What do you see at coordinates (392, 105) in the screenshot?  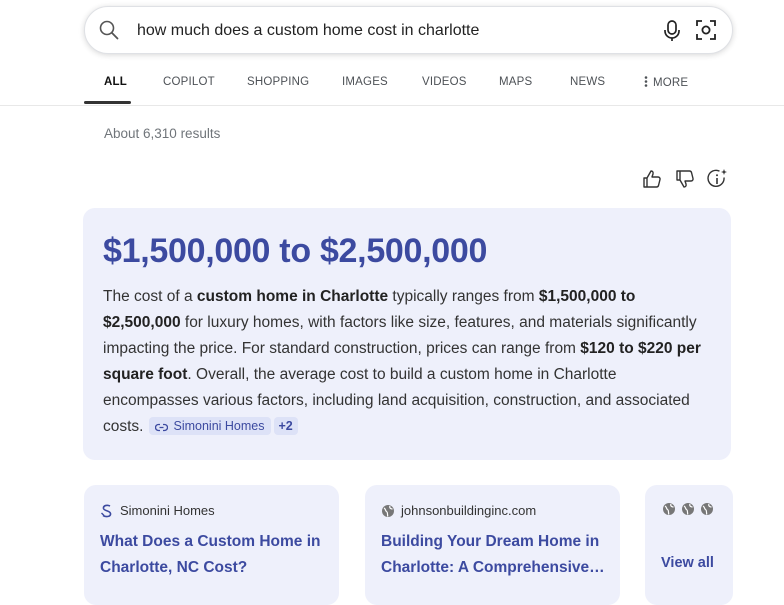 I see `tabs-divider` at bounding box center [392, 105].